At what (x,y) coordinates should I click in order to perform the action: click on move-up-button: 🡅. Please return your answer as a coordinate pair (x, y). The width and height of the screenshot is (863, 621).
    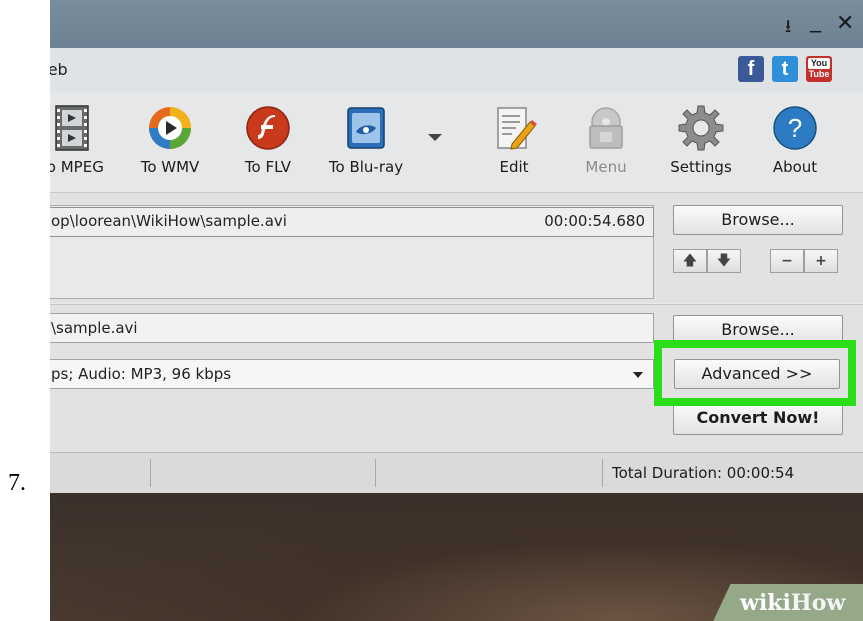
    Looking at the image, I should click on (690, 261).